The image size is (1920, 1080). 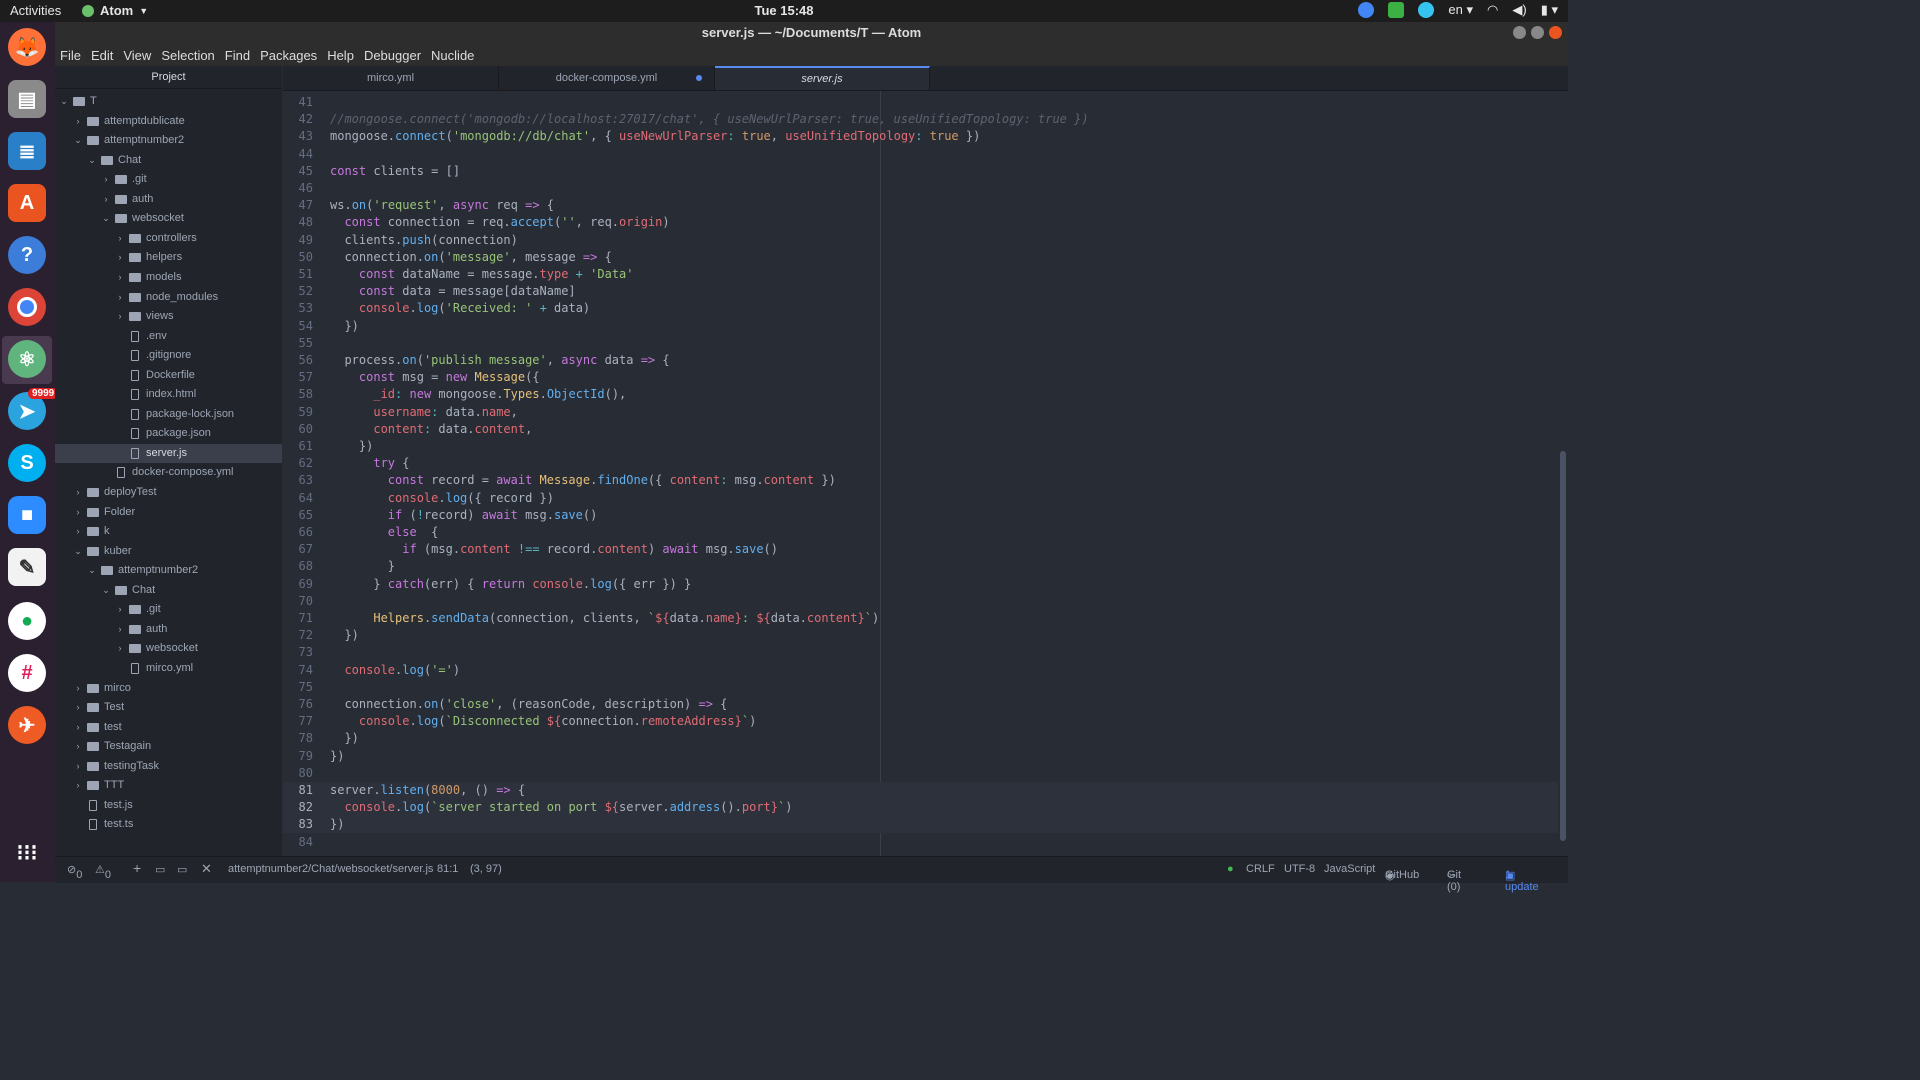 What do you see at coordinates (920, 652) in the screenshot?
I see `code-line: 73` at bounding box center [920, 652].